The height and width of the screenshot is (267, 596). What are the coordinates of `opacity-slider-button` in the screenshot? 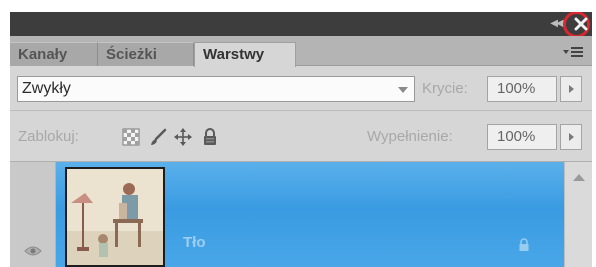 It's located at (571, 89).